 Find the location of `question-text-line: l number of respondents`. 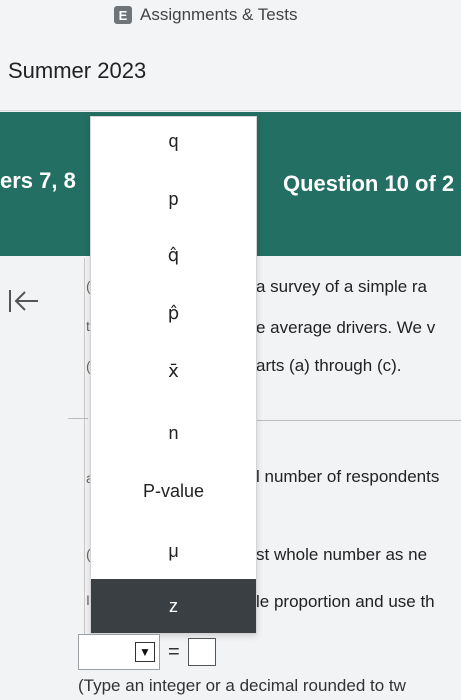

question-text-line: l number of respondents is located at coordinates (348, 476).